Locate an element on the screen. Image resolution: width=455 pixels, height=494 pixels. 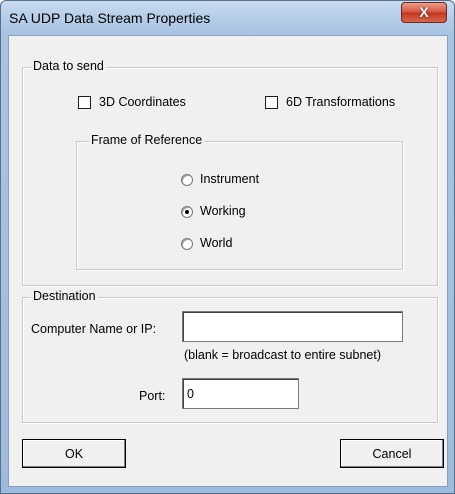
coords-label: 3D Coordinates is located at coordinates (142, 102).